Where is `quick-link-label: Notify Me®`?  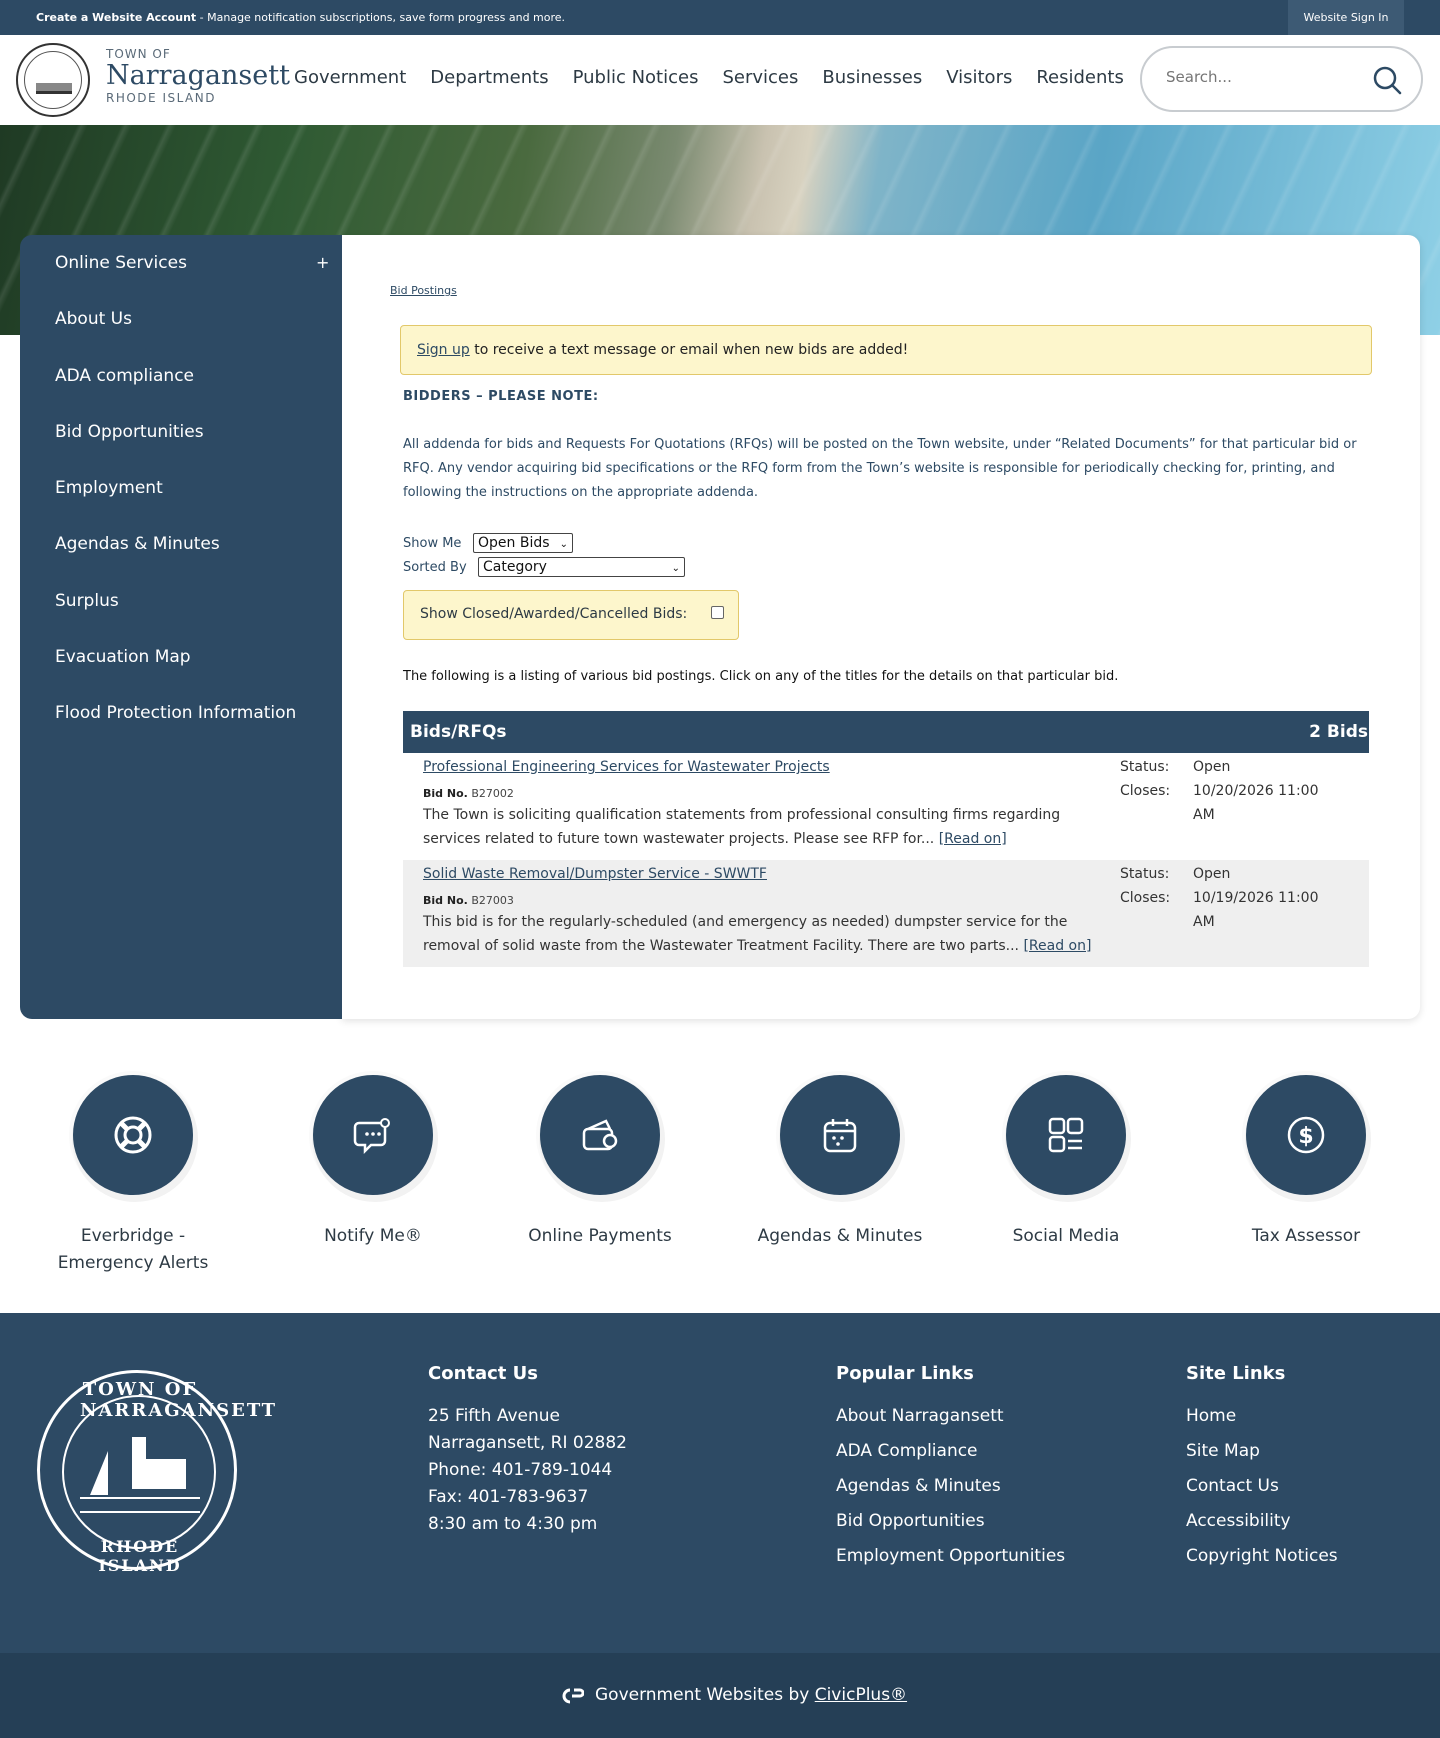 quick-link-label: Notify Me® is located at coordinates (373, 1236).